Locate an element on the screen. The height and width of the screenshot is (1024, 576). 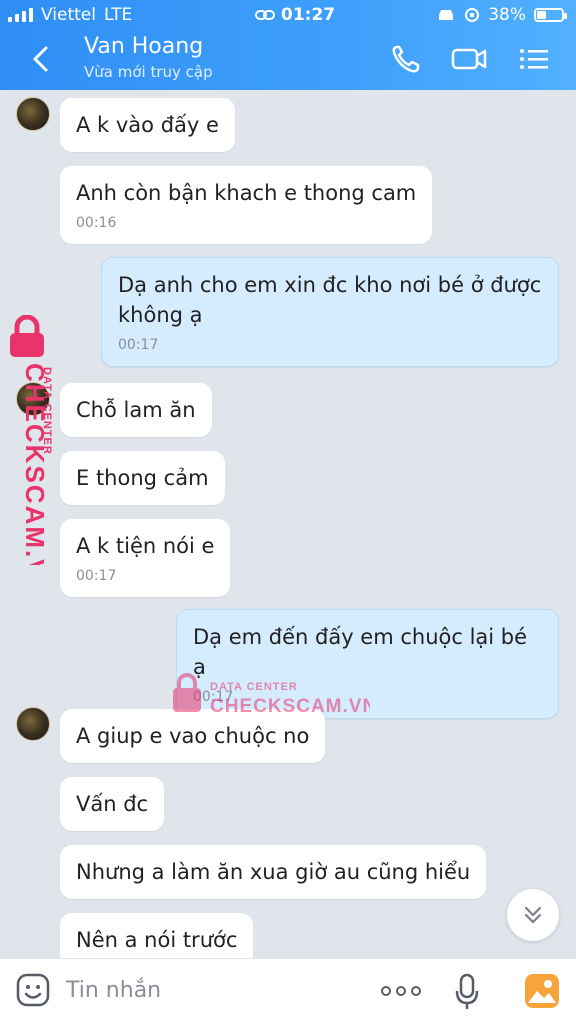
nav-bar: Van Hoang Vừa mới truy cập is located at coordinates (288, 60).